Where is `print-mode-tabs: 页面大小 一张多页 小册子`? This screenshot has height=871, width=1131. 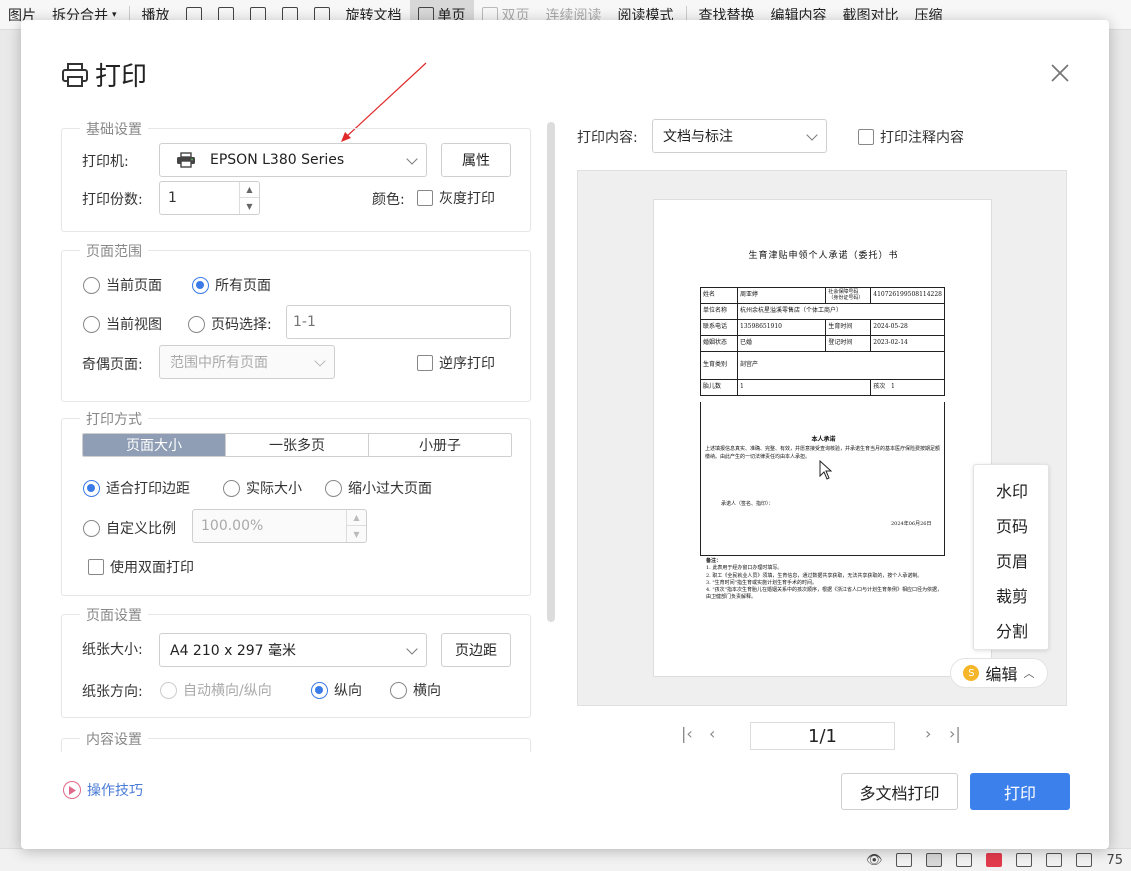
print-mode-tabs: 页面大小 一张多页 小册子 is located at coordinates (297, 445).